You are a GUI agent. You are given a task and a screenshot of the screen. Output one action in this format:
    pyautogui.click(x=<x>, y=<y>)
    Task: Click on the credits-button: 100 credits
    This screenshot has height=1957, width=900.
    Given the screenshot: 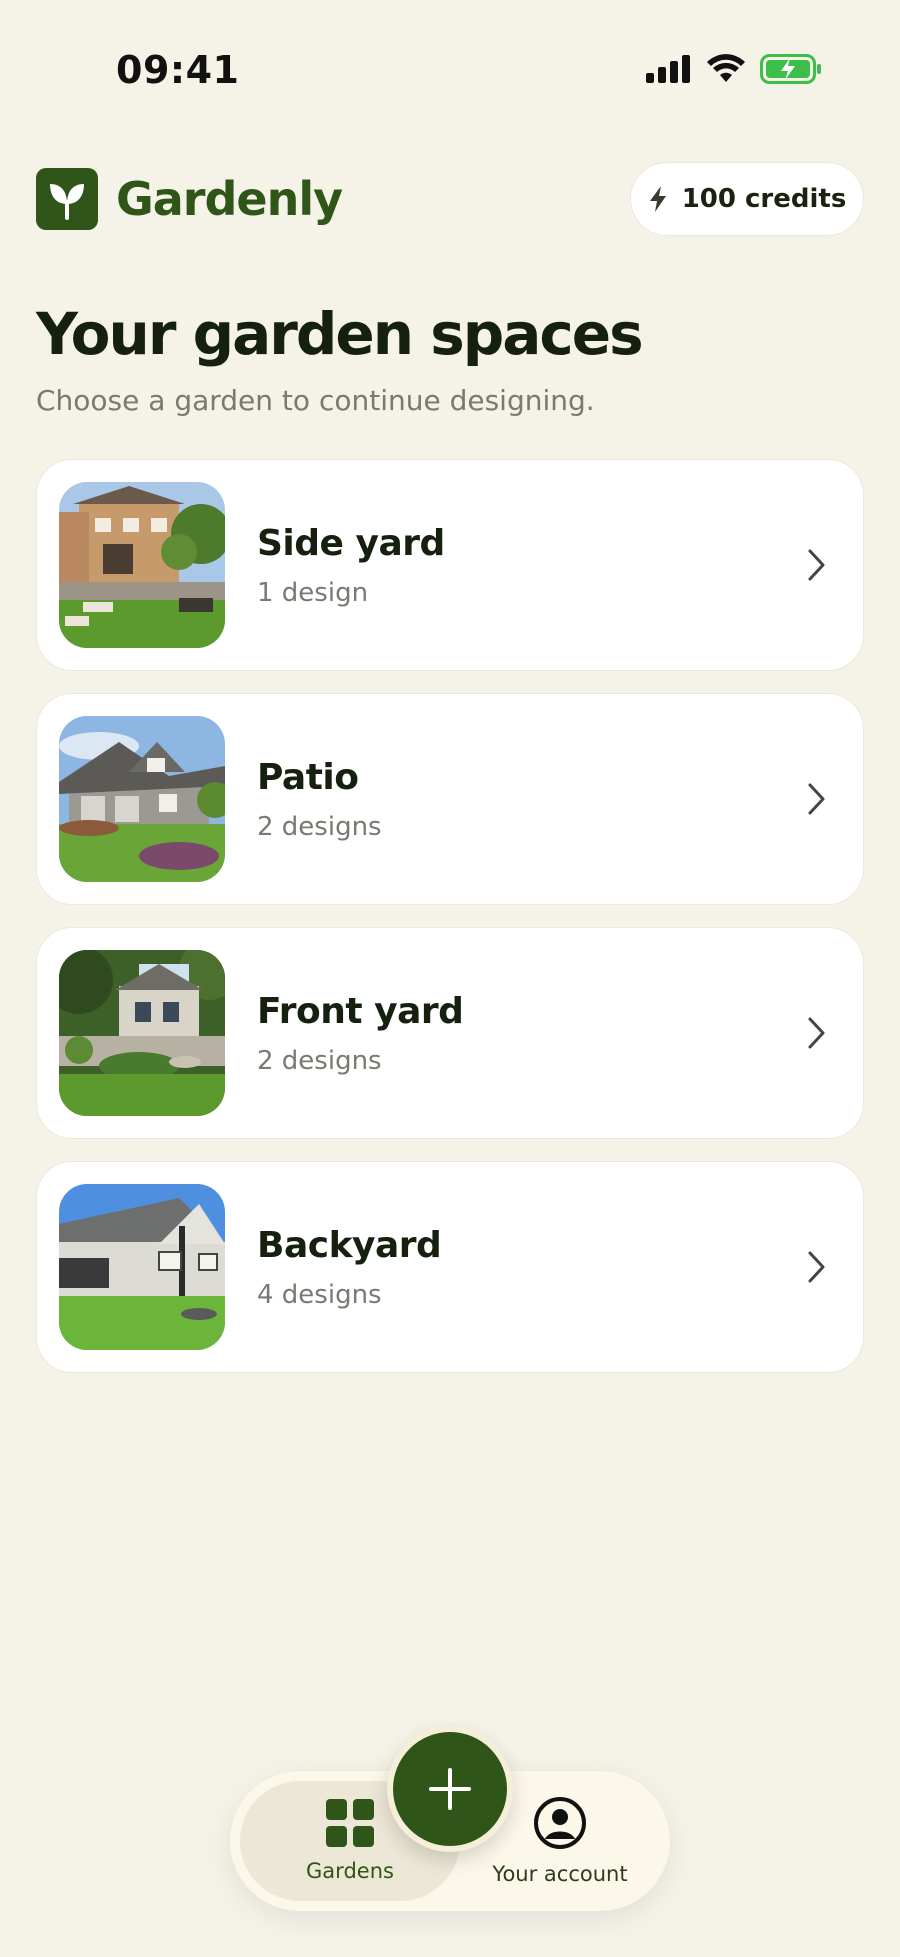 What is the action you would take?
    pyautogui.click(x=747, y=199)
    